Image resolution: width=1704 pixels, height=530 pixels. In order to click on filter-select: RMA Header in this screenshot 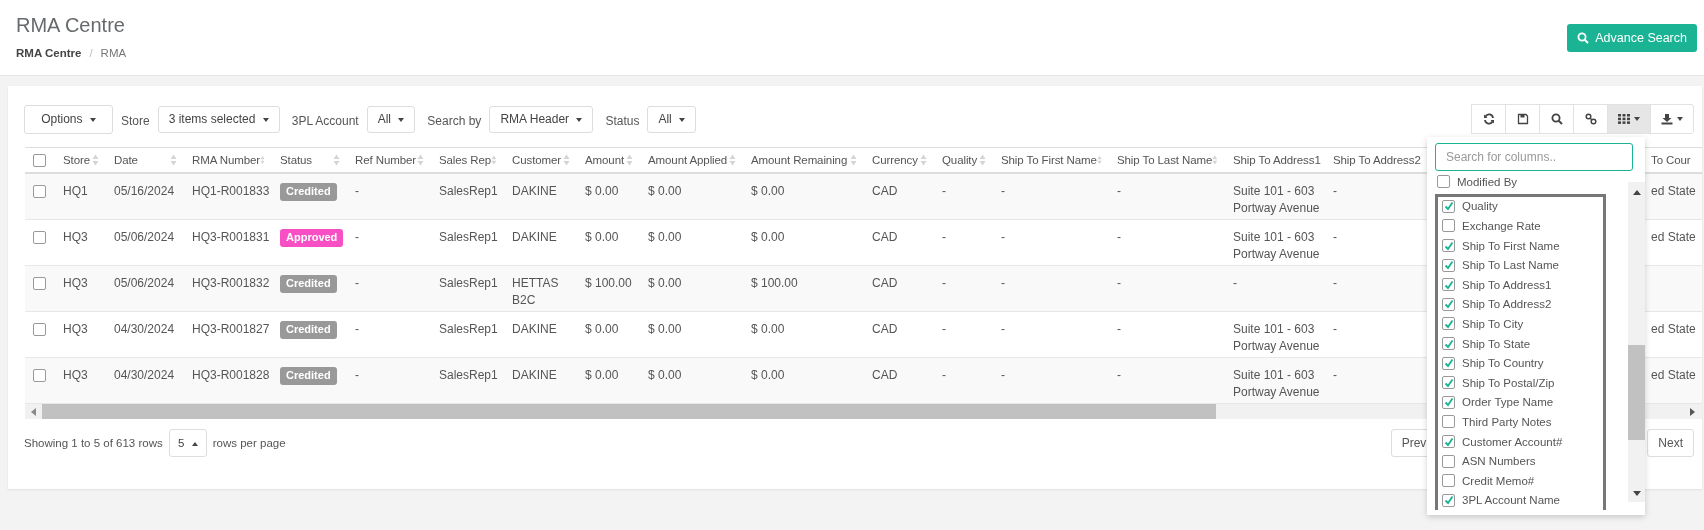, I will do `click(541, 119)`.